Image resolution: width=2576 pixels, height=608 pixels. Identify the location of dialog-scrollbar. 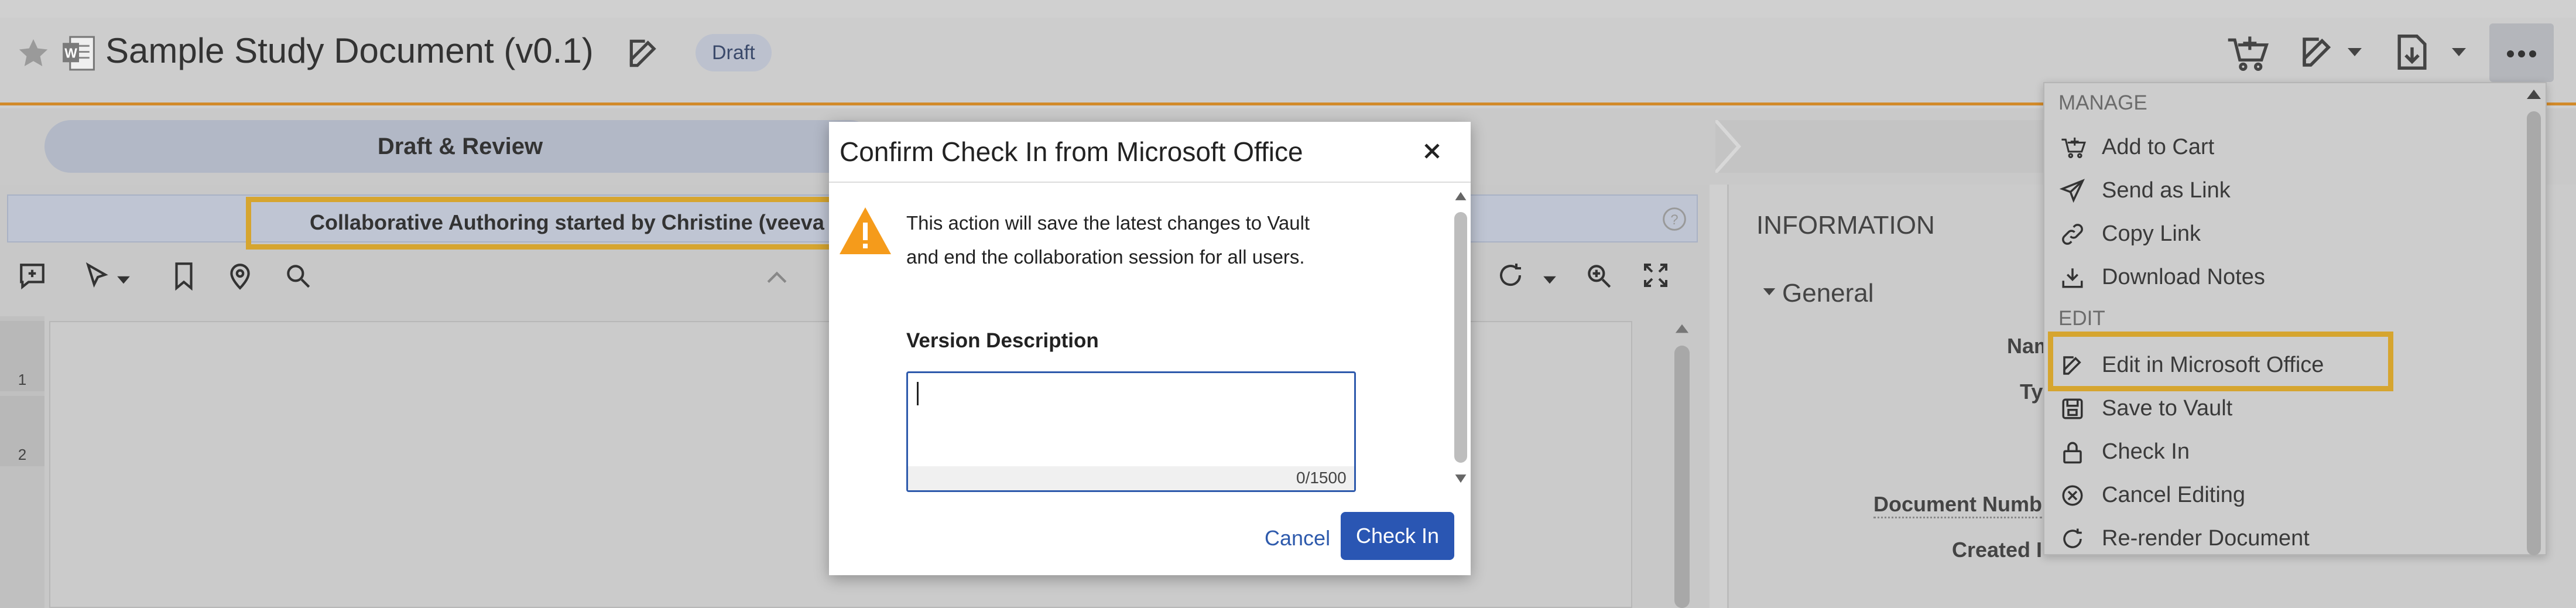
(1460, 337).